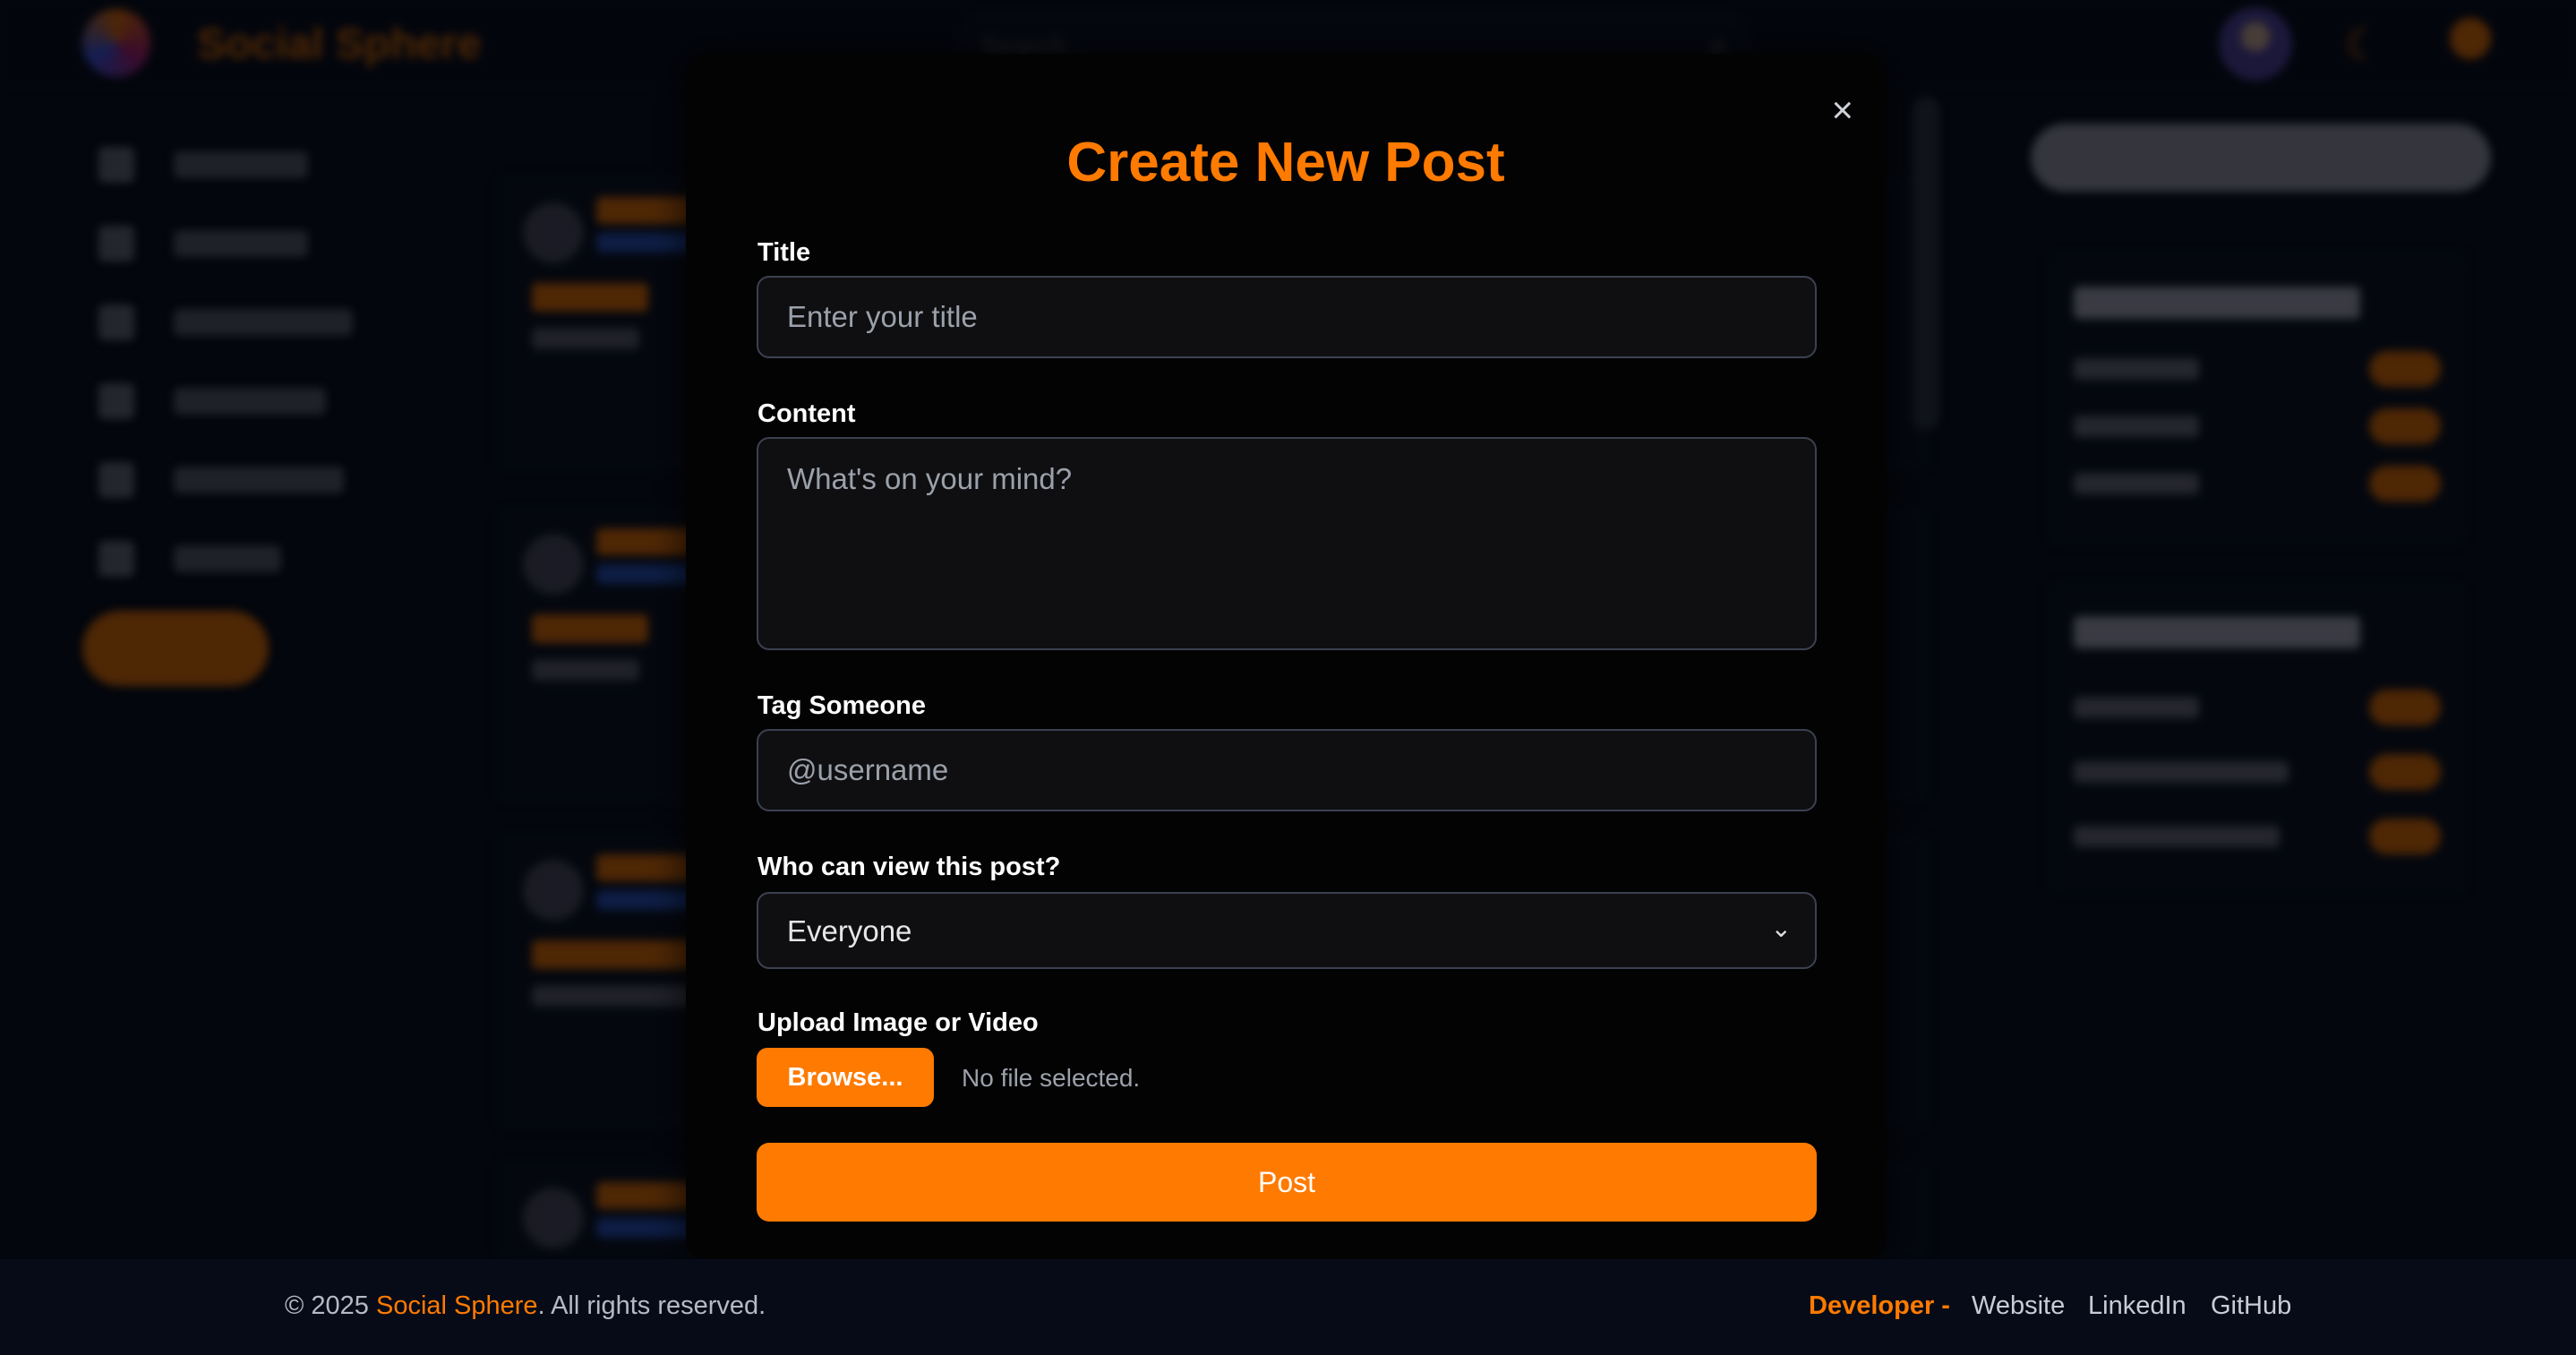 The image size is (2576, 1355). What do you see at coordinates (909, 867) in the screenshot?
I see `visibility-label: Who can view this post?` at bounding box center [909, 867].